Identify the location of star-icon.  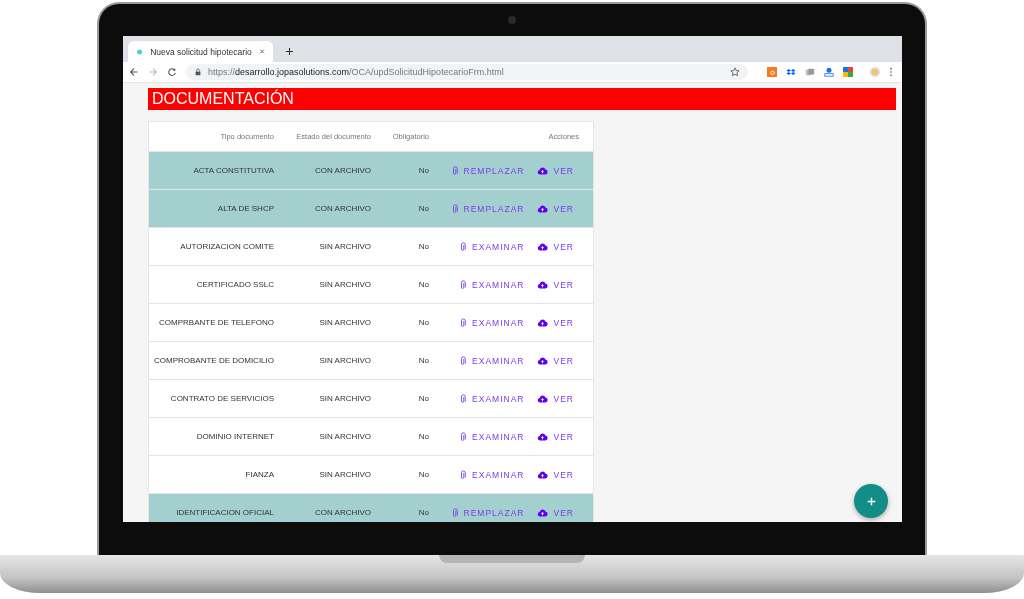
(735, 72).